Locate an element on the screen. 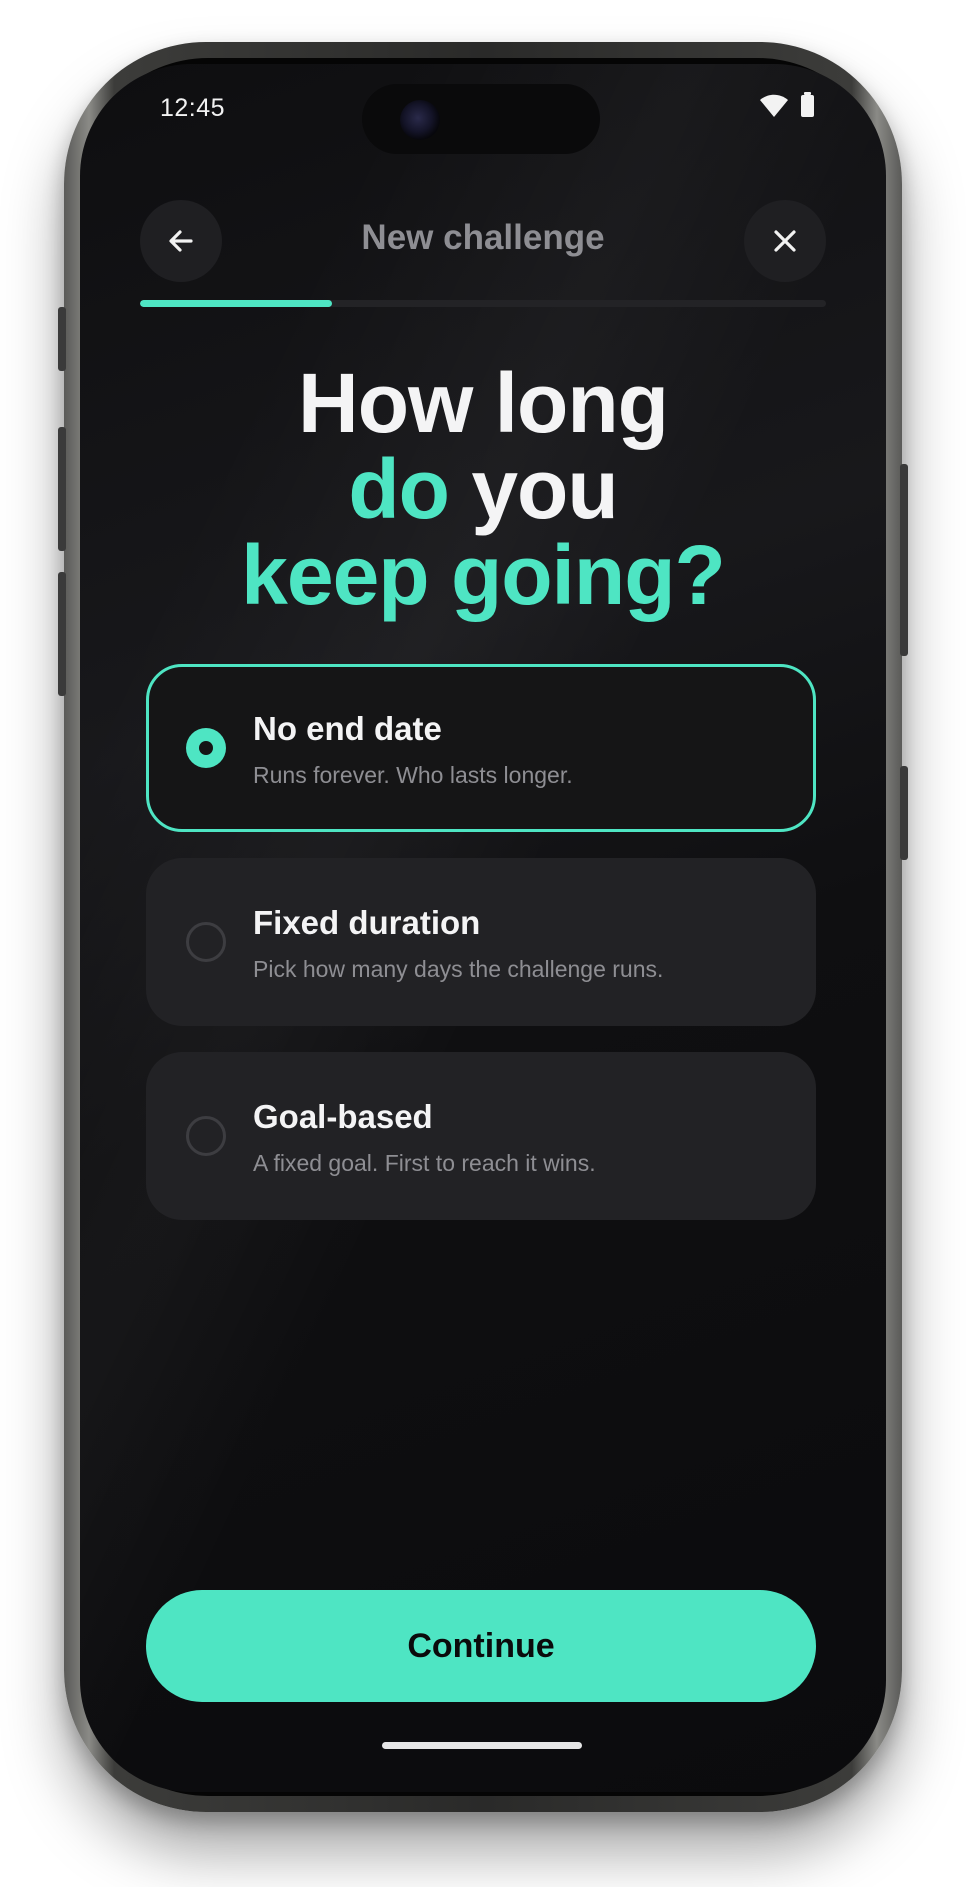 This screenshot has height=1887, width=966. radio-selected is located at coordinates (206, 748).